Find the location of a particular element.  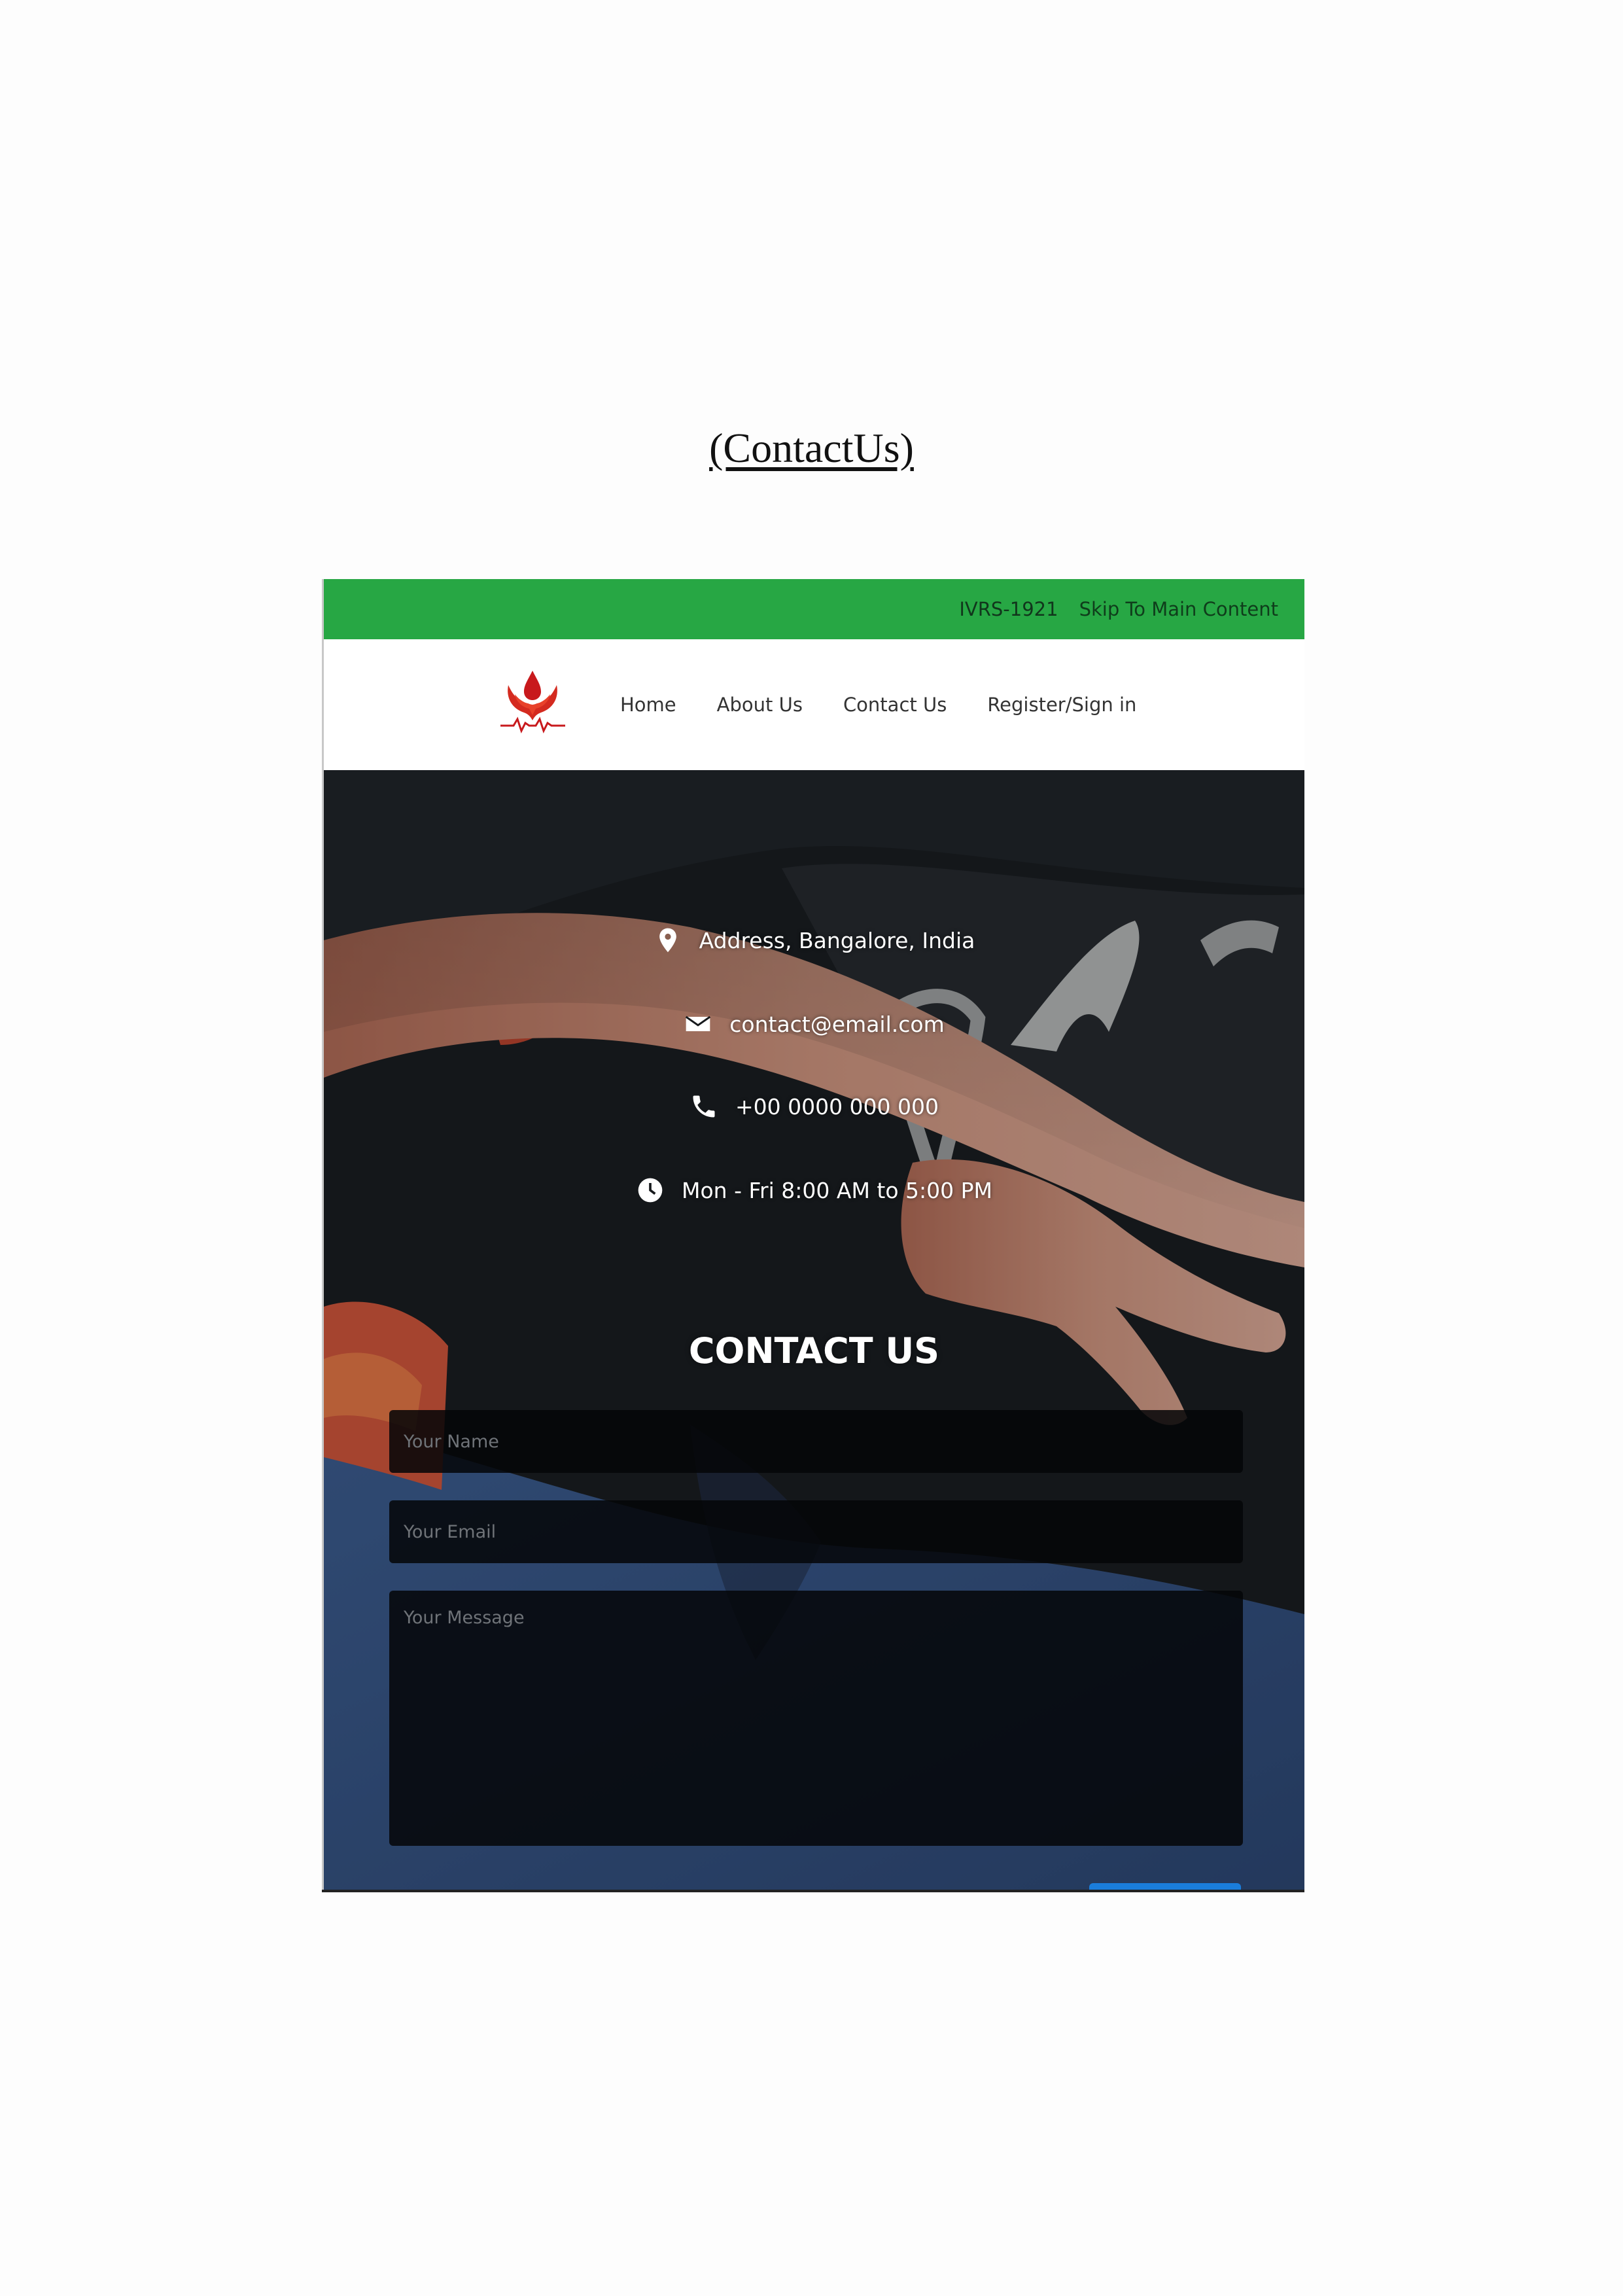

nav-contact-us: Contact Us is located at coordinates (895, 705).